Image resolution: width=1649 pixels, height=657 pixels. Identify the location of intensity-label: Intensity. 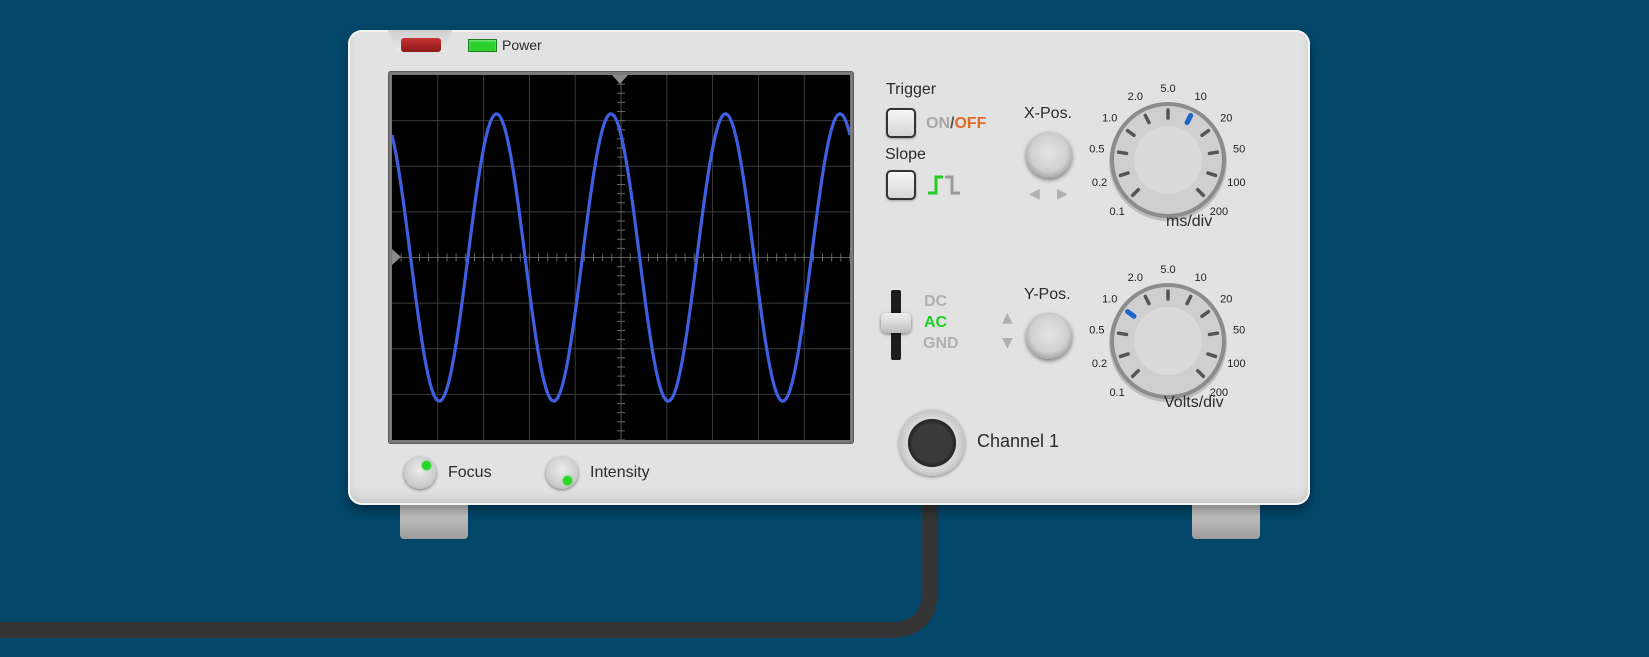
(620, 472).